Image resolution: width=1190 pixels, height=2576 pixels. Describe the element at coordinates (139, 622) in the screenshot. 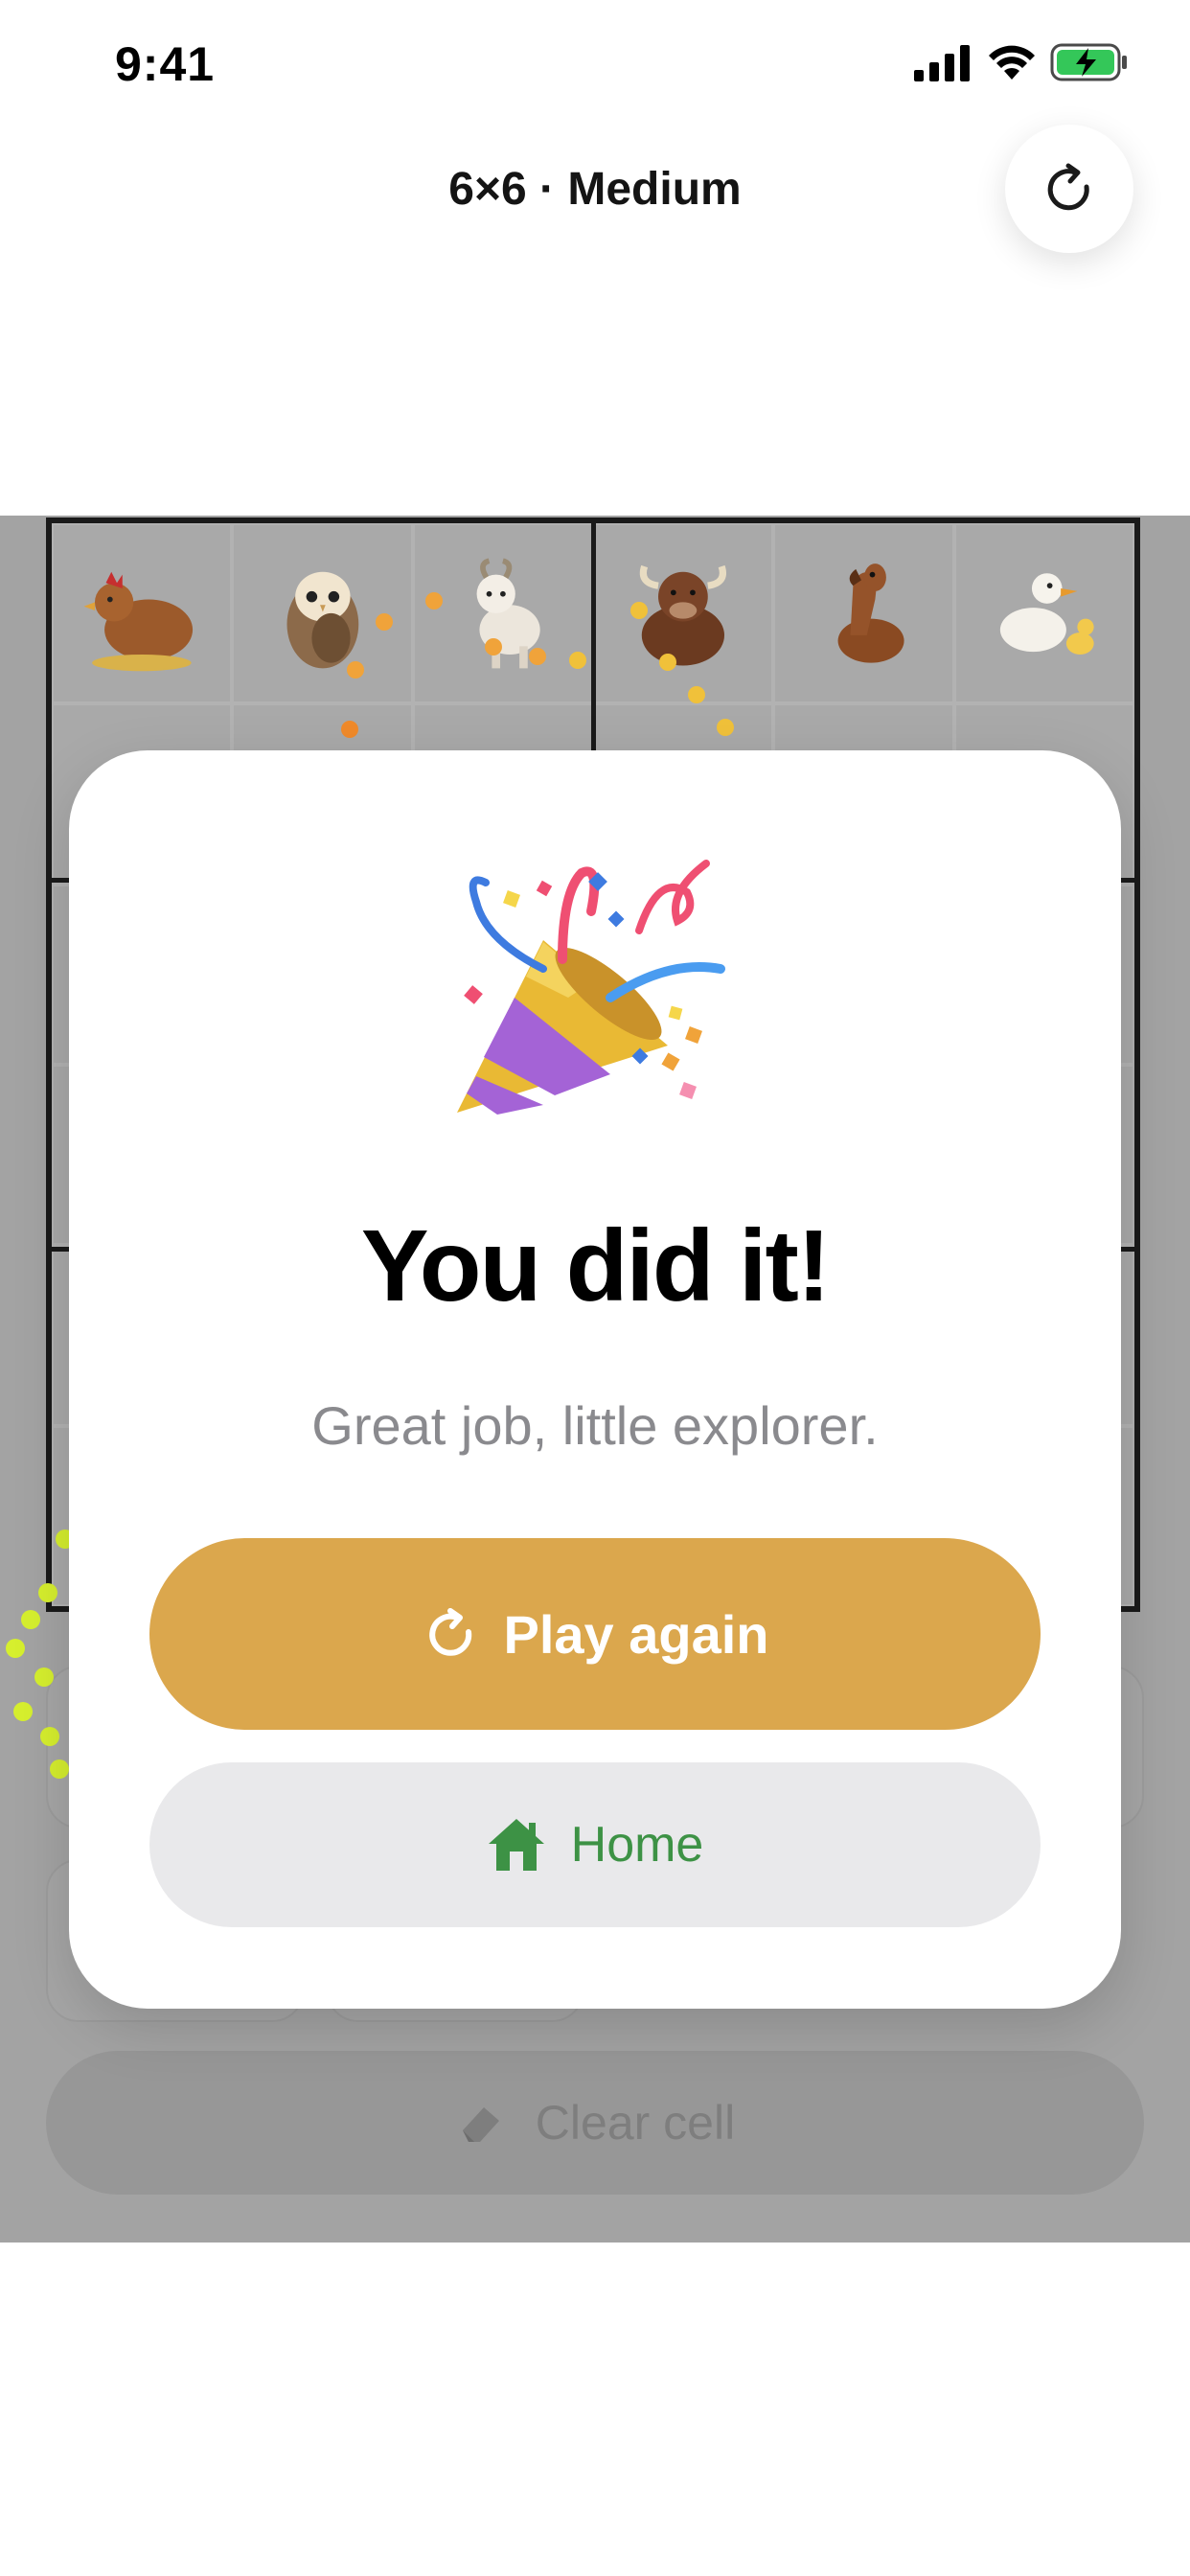

I see `hen-icon` at that location.